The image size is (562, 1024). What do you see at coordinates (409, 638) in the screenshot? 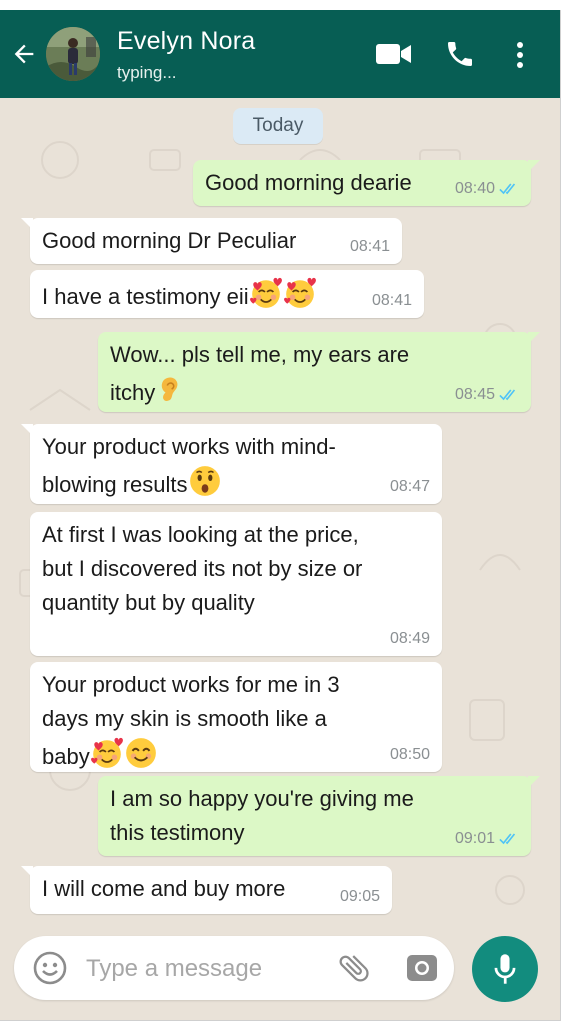
I see `message-time: 08:49` at bounding box center [409, 638].